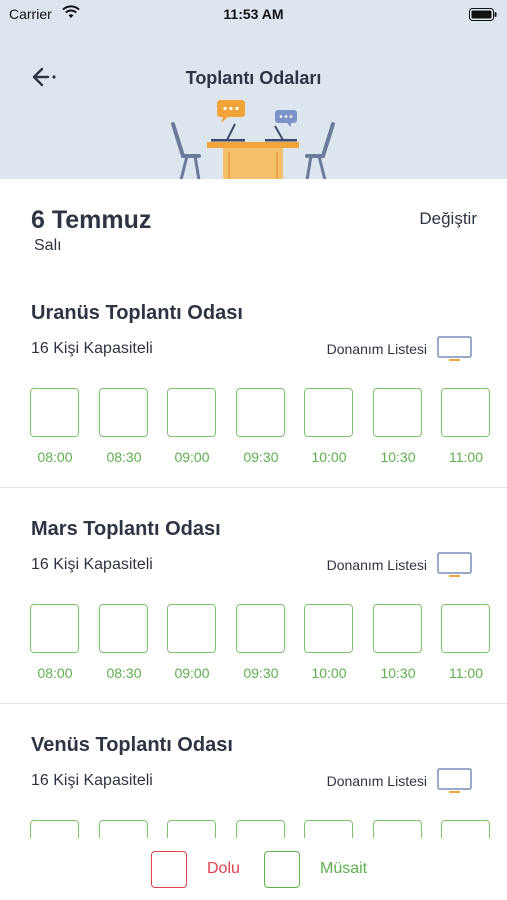  Describe the element at coordinates (344, 868) in the screenshot. I see `available-legend-label: Müsait` at that location.